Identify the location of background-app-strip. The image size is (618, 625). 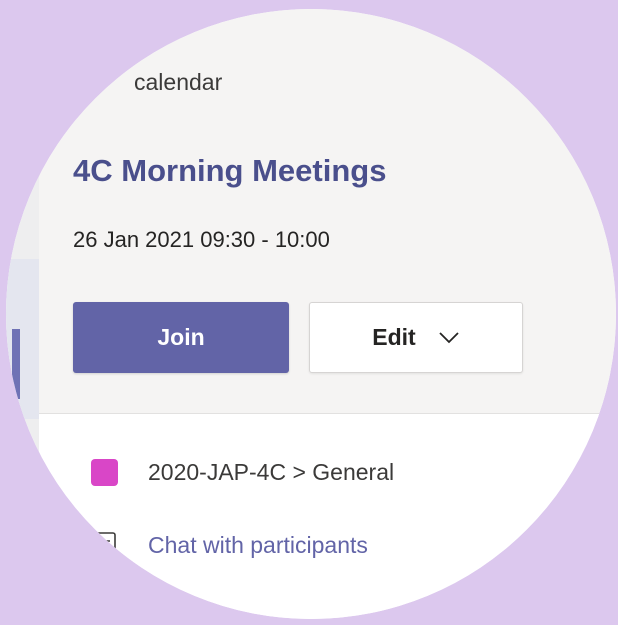
(23, 314).